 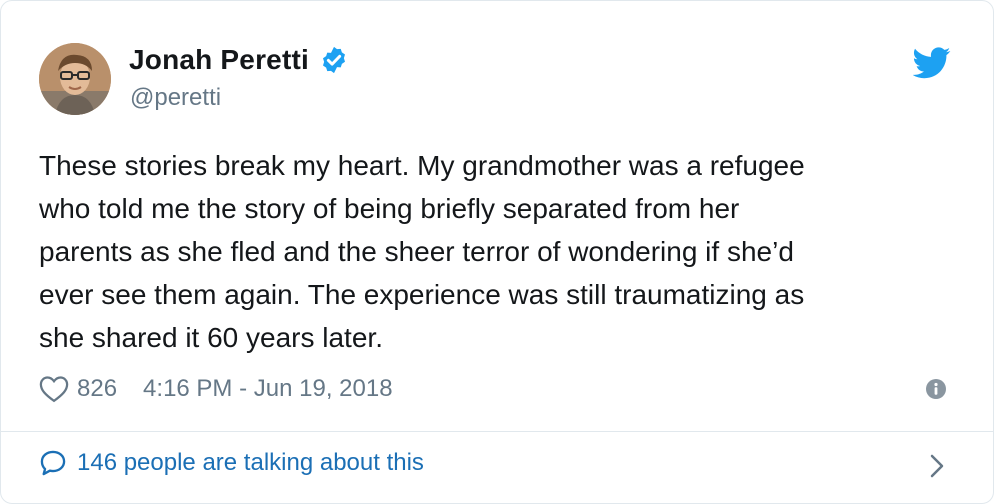 I want to click on like-count: 826, so click(x=97, y=389).